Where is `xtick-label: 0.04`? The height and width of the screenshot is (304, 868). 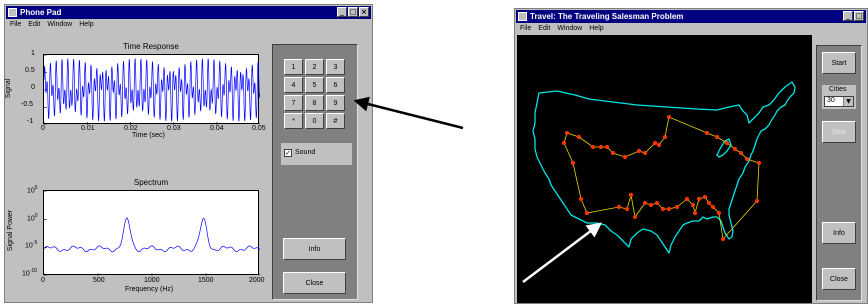
xtick-label: 0.04 is located at coordinates (217, 128).